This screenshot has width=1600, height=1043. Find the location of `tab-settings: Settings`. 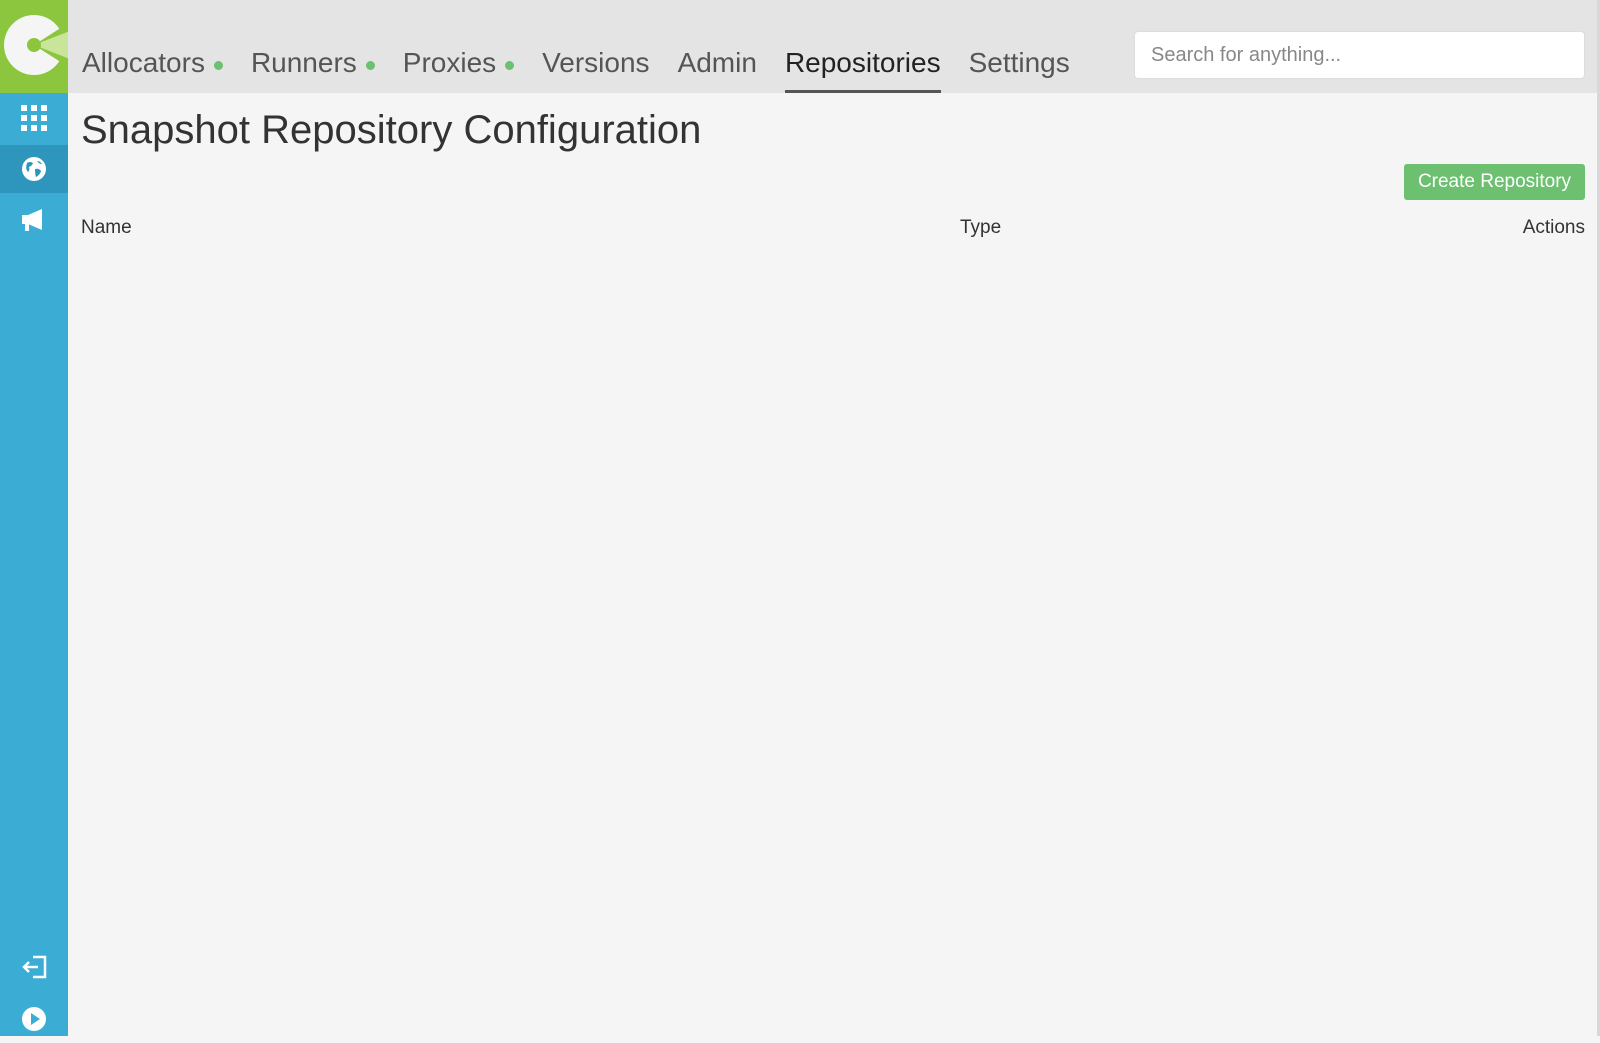

tab-settings: Settings is located at coordinates (1019, 69).